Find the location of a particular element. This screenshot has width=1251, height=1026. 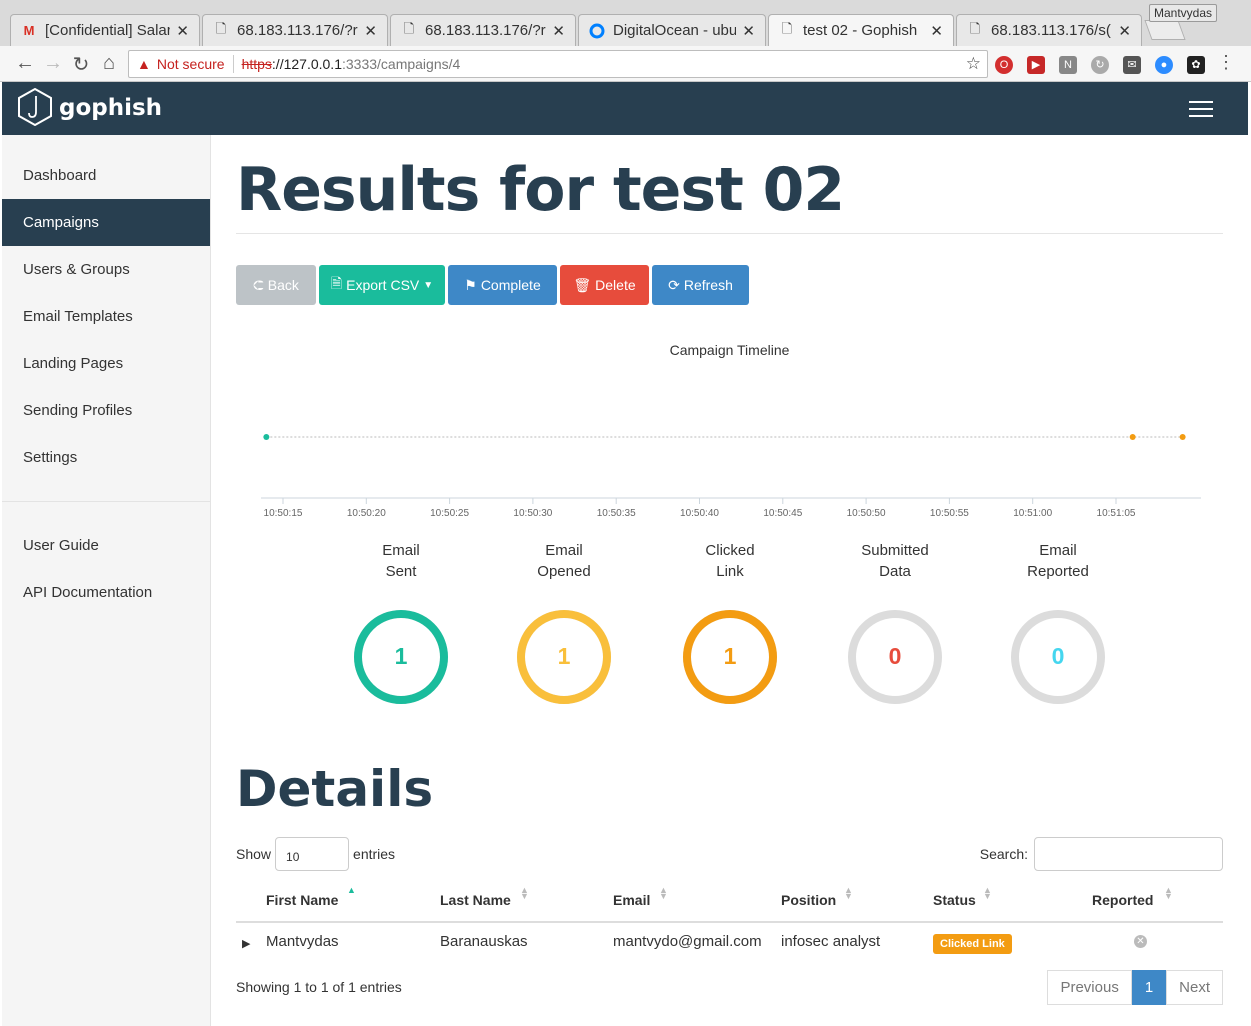

sidebar-item-email-templates: Email Templates is located at coordinates (106, 316).